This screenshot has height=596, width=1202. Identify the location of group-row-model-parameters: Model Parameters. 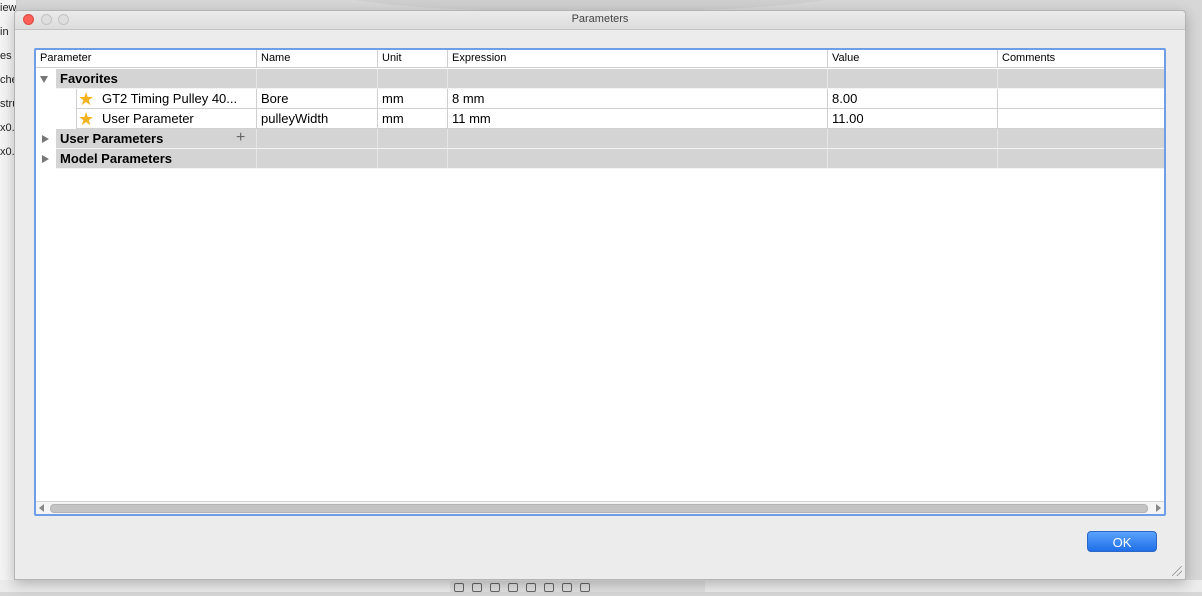
(600, 159).